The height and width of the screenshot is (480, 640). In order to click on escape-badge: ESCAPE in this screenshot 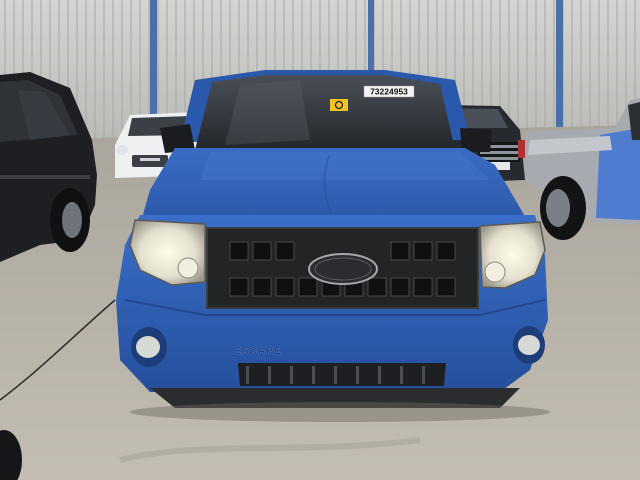, I will do `click(257, 351)`.